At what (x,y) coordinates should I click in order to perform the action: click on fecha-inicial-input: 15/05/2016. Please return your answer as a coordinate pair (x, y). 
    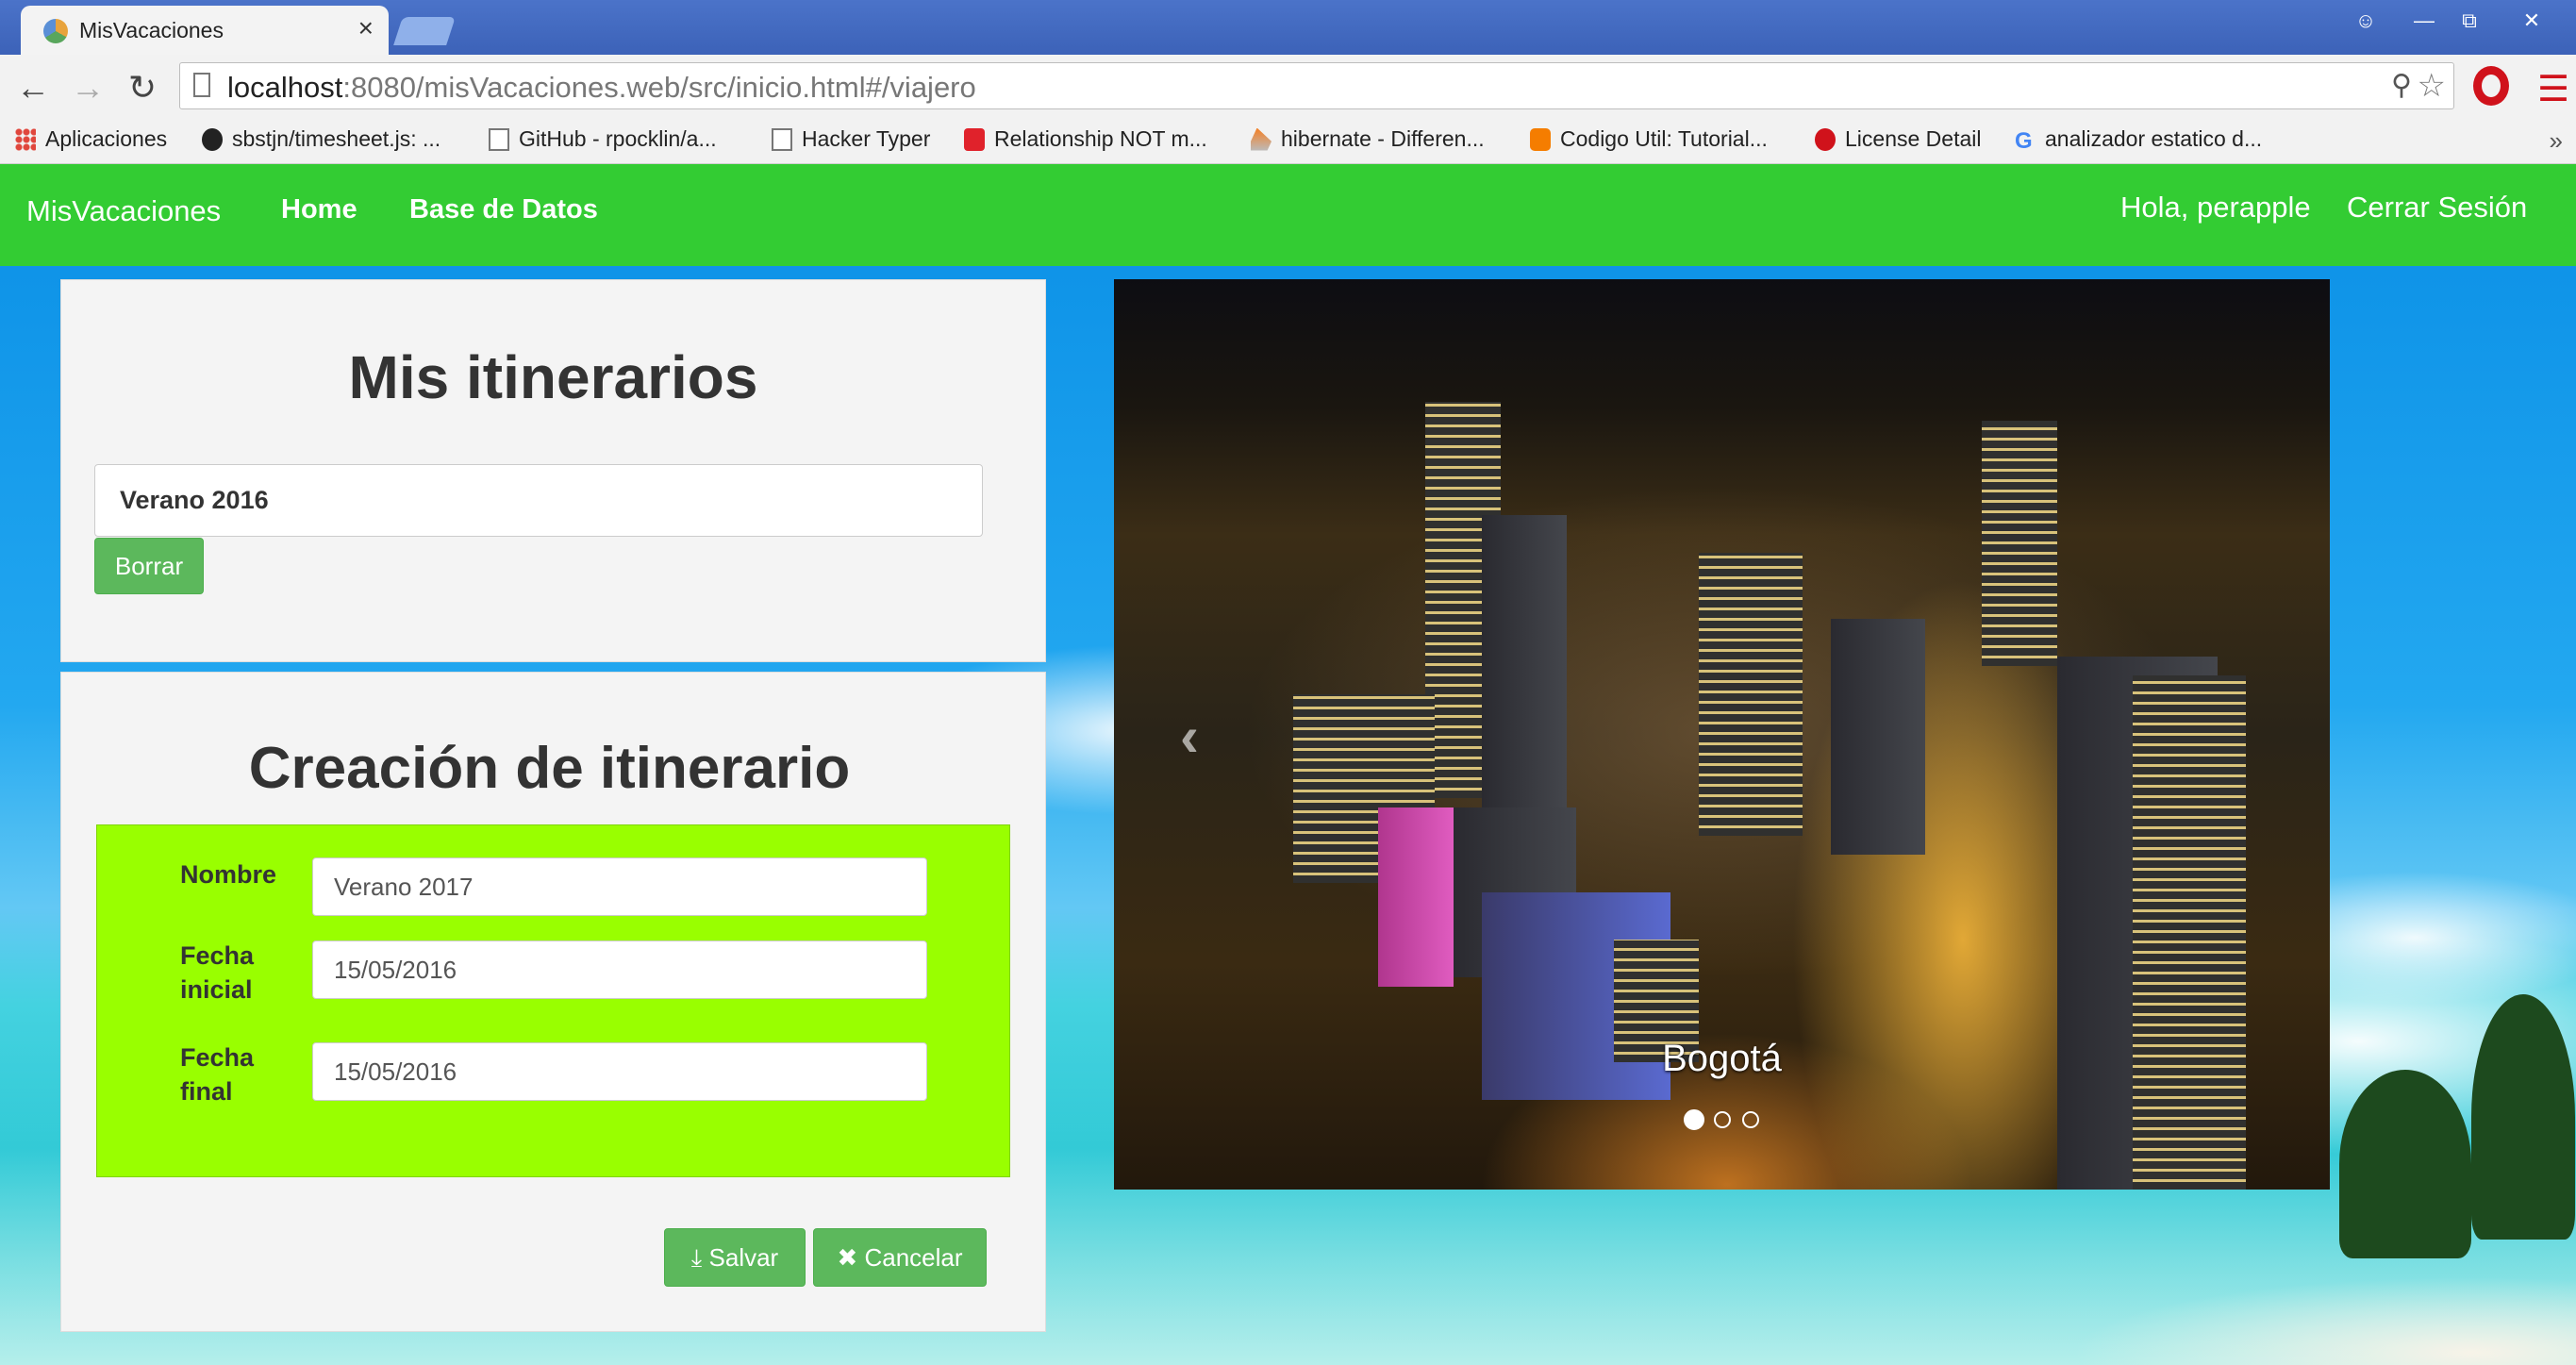
    Looking at the image, I should click on (620, 970).